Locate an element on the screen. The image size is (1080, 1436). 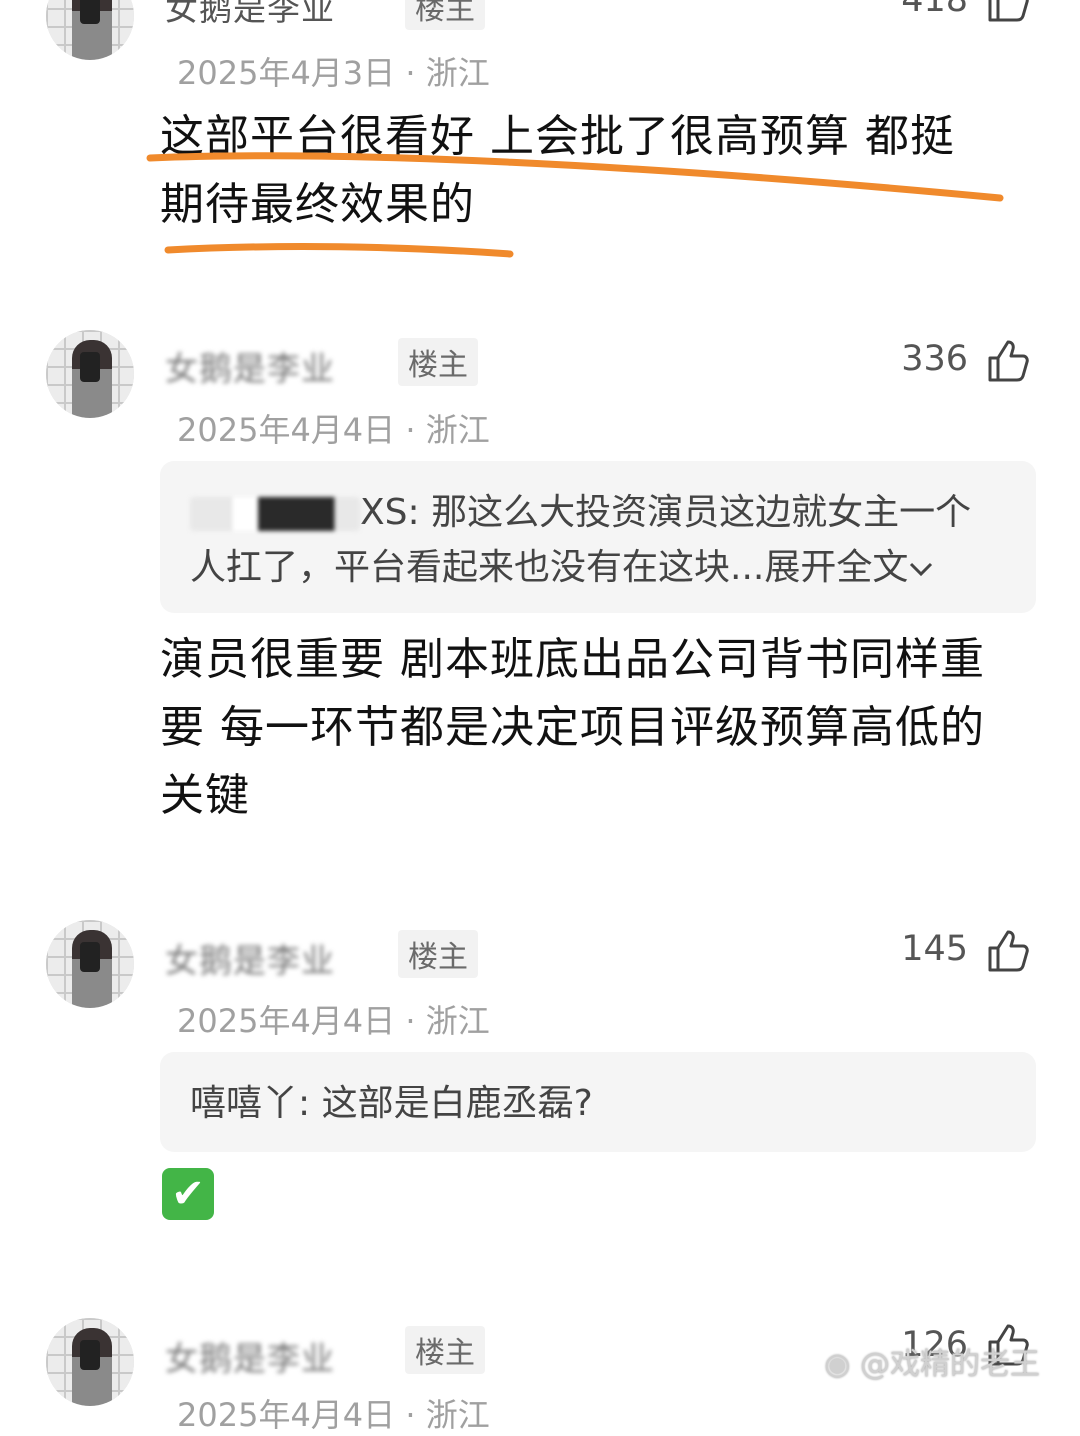
comment-text-line: 要 每一环节都是决定项目评级预算高低的 is located at coordinates (572, 727).